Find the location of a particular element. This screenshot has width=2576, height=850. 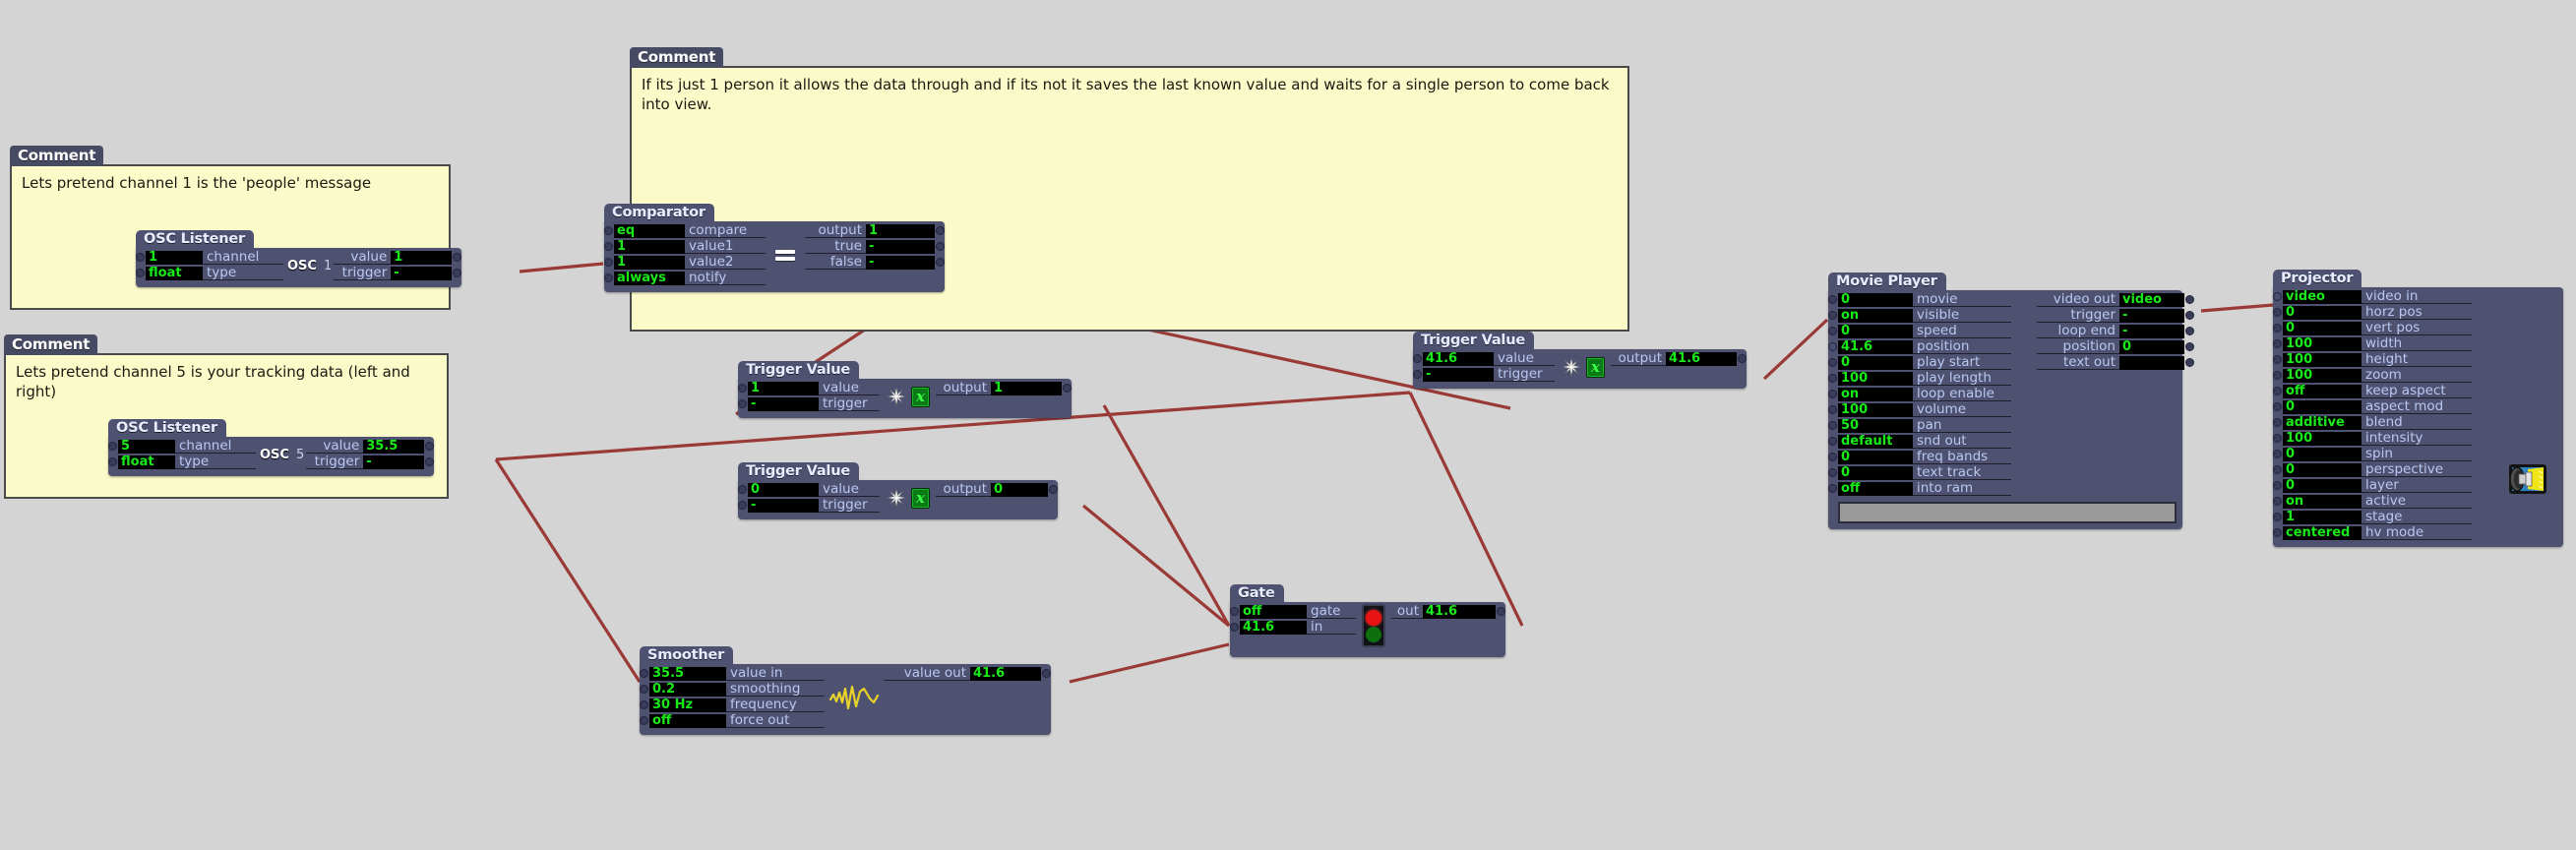

input-row-perspective: 0 perspective is located at coordinates (2372, 469).